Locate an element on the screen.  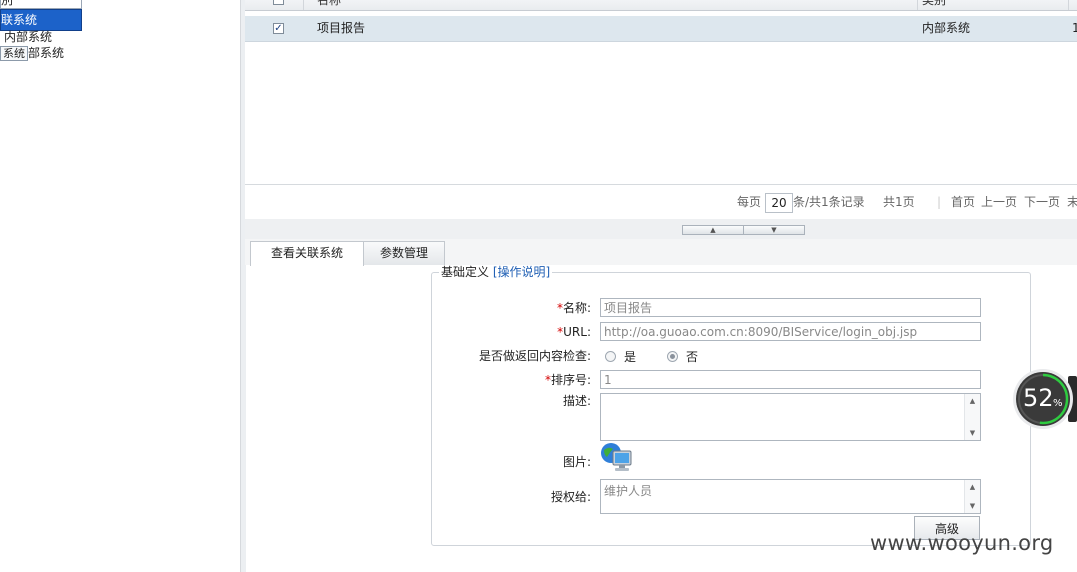
radio-yes-label: 是 is located at coordinates (630, 357).